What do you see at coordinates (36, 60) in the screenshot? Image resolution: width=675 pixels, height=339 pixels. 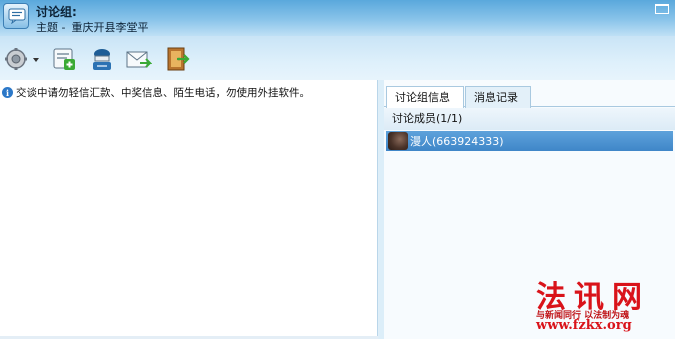 I see `settings-dropdown-arrow-icon` at bounding box center [36, 60].